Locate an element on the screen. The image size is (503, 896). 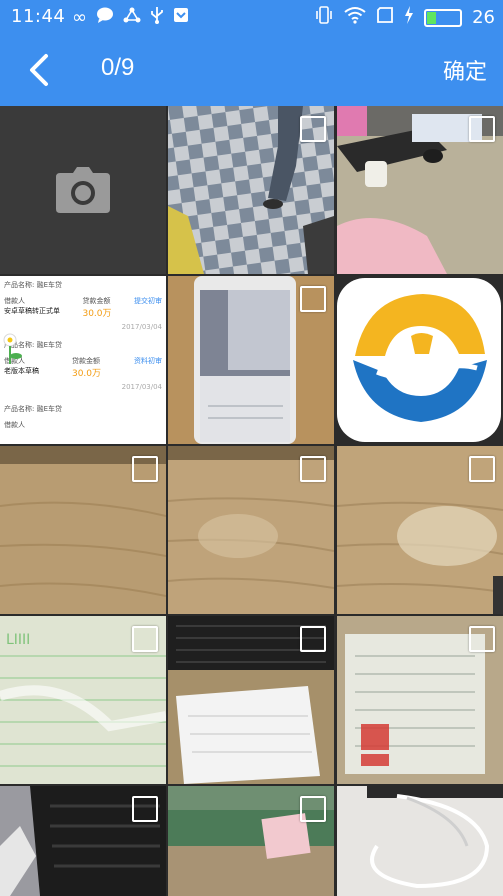
charging-icon is located at coordinates (409, 17).